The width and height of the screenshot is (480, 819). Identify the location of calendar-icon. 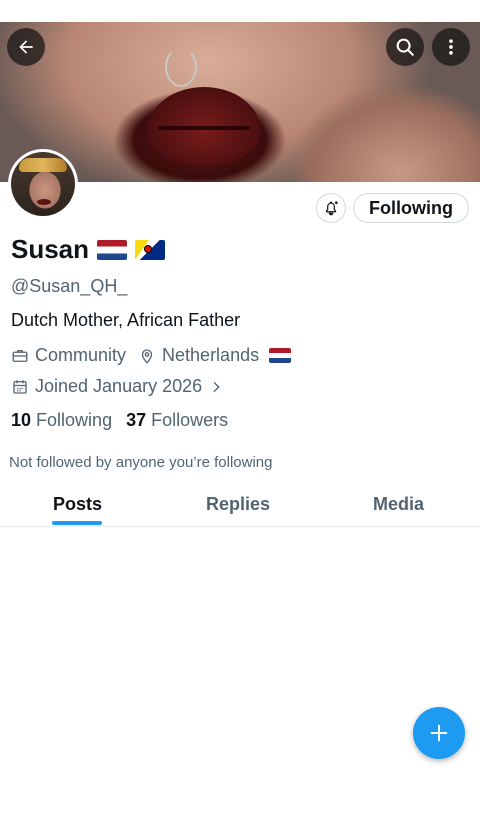
(20, 386).